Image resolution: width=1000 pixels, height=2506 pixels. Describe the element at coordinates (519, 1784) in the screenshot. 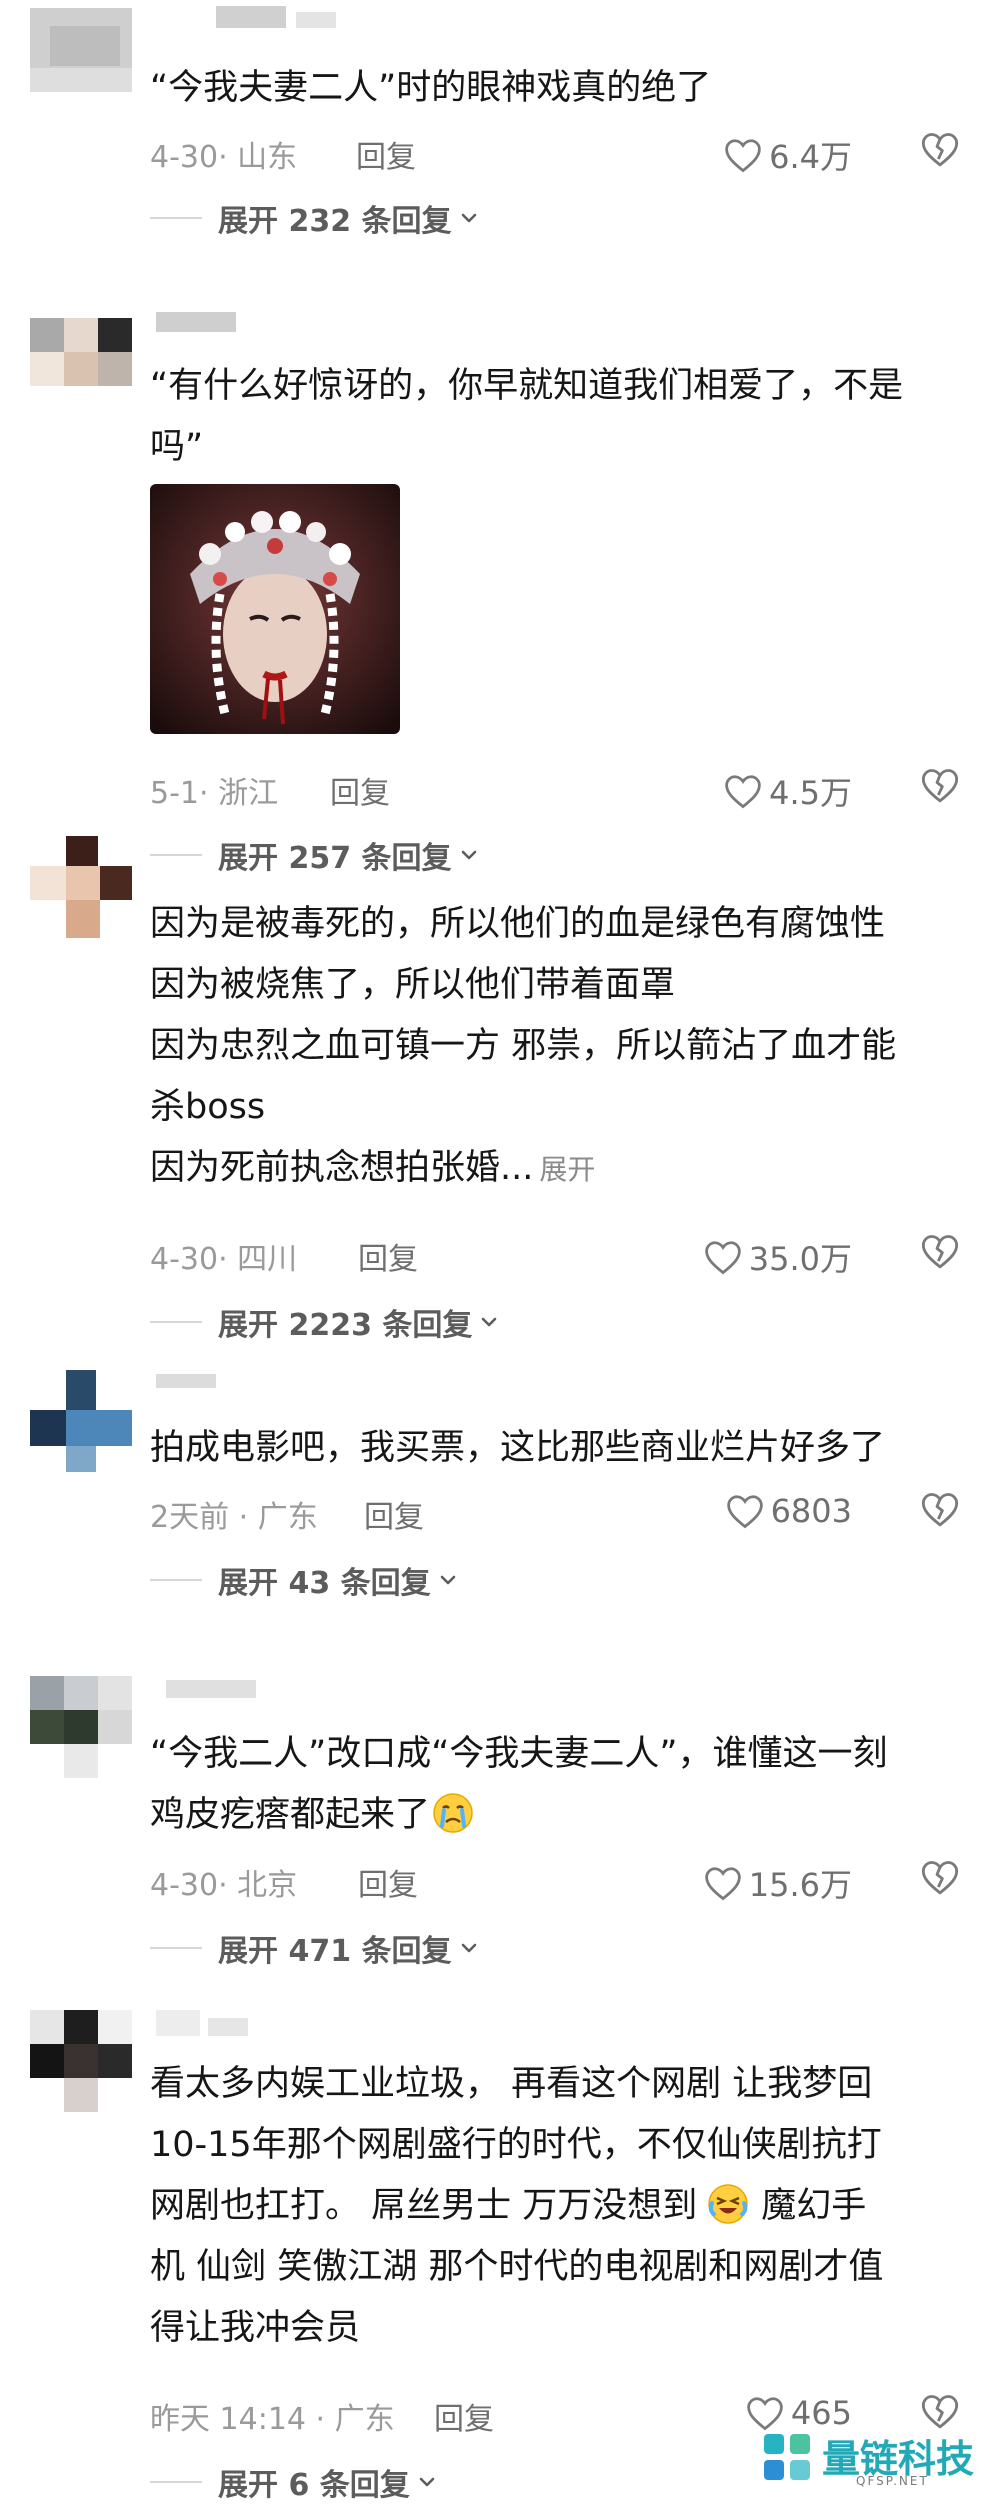

I see `comment-text: “今我二人”改口成“今我夫妻二人”，谁懂这一刻 鸡皮疙瘩都起来了` at that location.